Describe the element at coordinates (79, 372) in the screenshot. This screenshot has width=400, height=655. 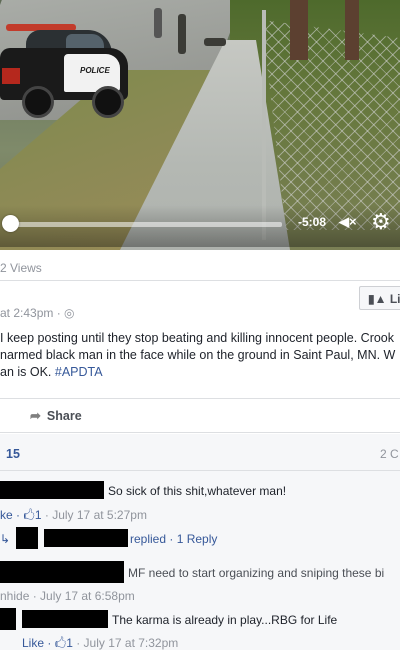
I see `hashtag-link: #APDTA` at that location.